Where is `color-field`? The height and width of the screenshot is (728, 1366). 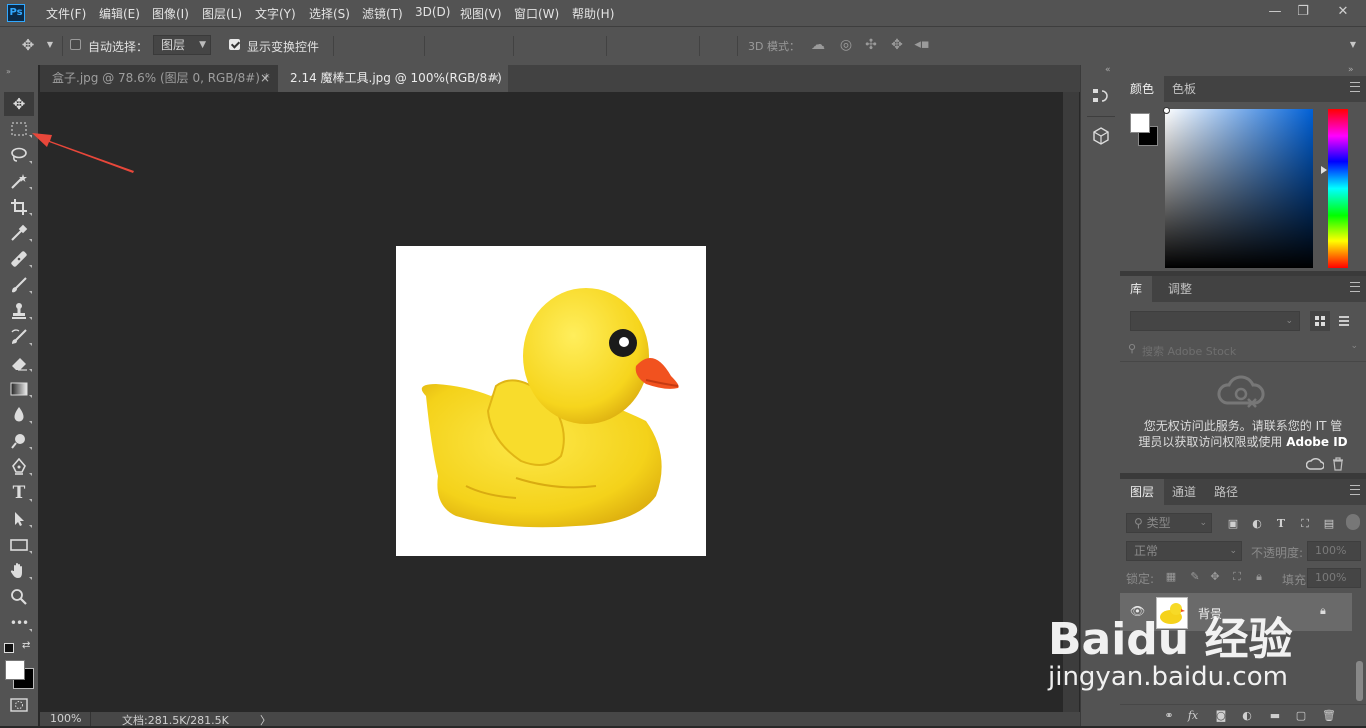
color-field is located at coordinates (1239, 188).